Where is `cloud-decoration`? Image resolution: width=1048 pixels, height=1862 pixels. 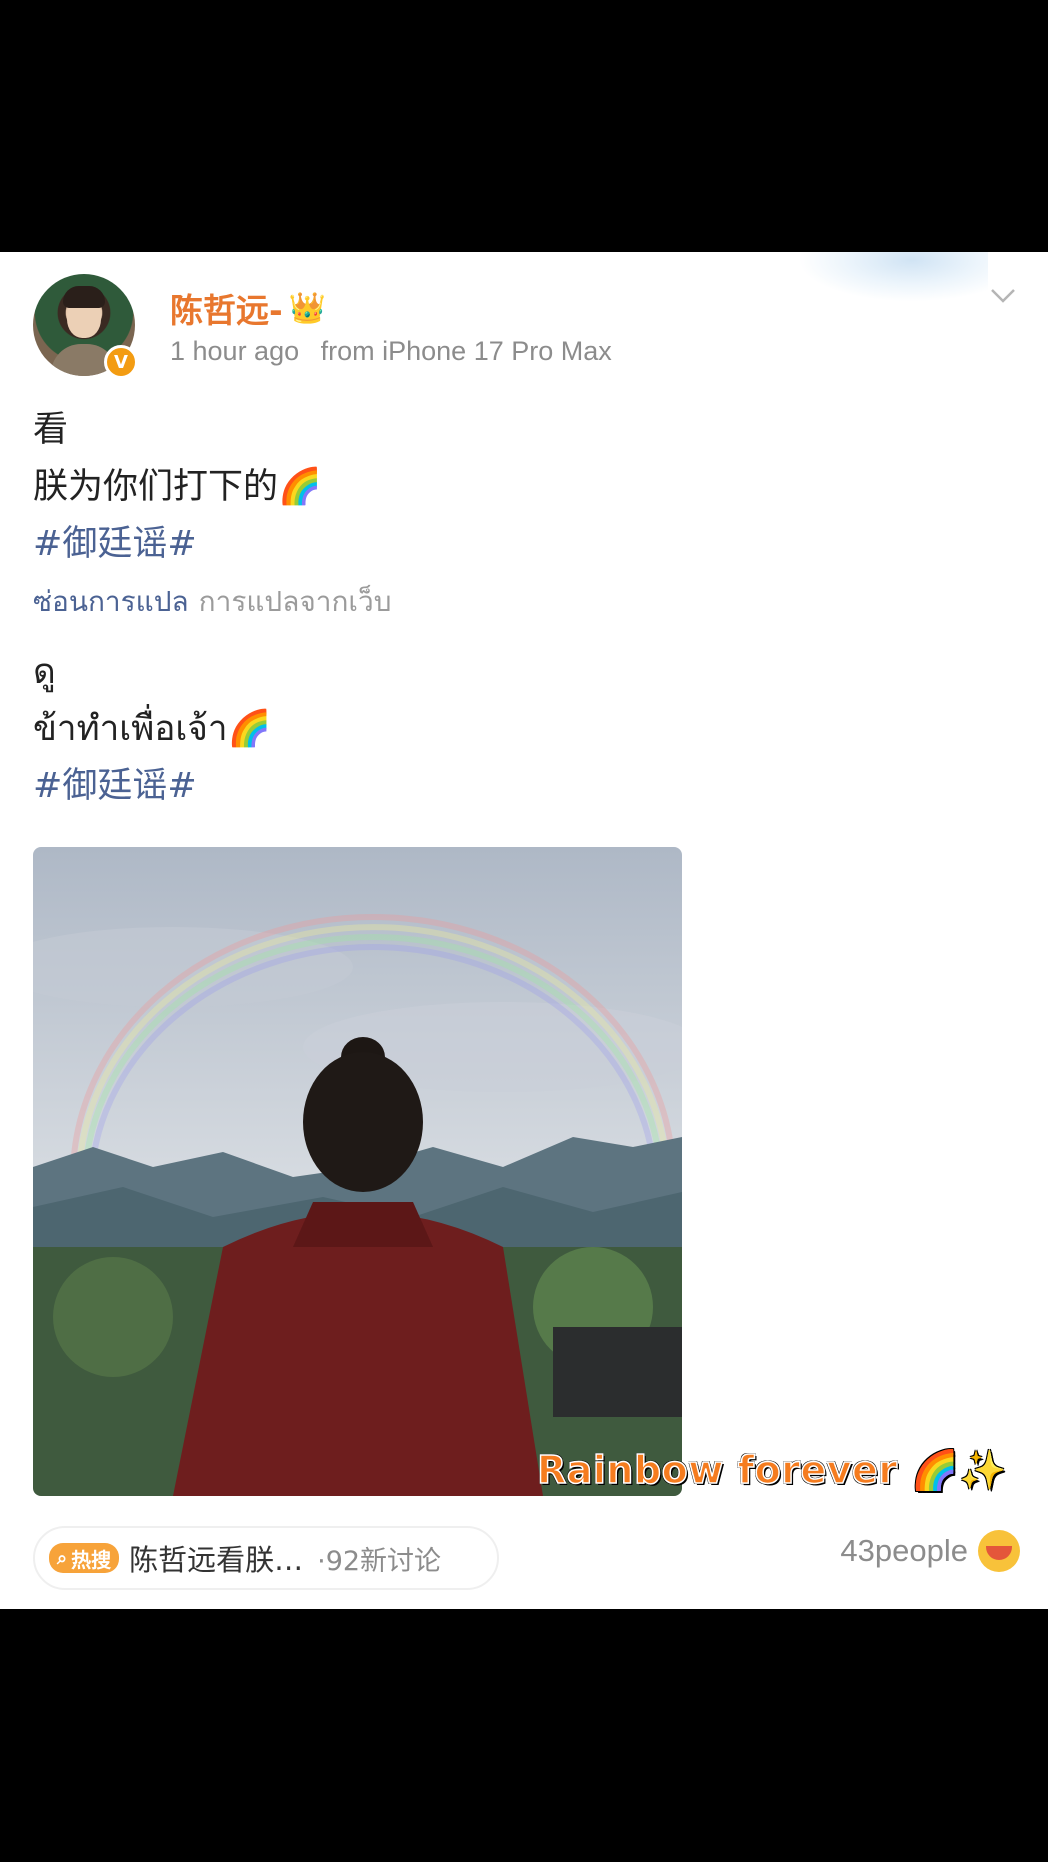 cloud-decoration is located at coordinates (893, 277).